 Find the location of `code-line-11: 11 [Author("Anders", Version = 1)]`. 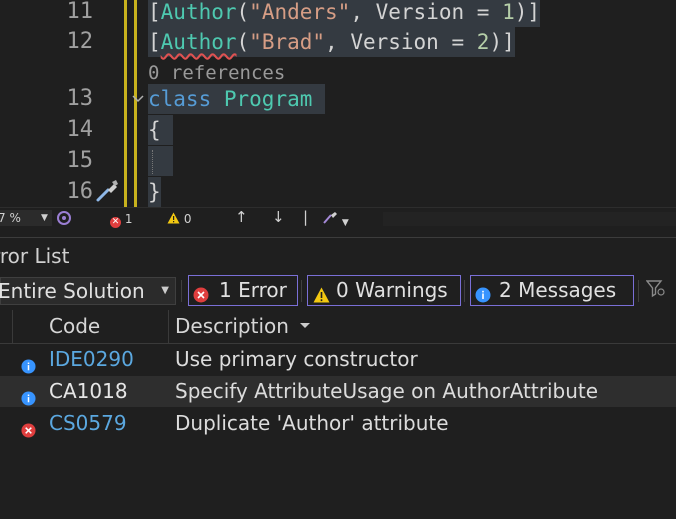

code-line-11: 11 [Author("Anders", Version = 1)] is located at coordinates (338, 13).